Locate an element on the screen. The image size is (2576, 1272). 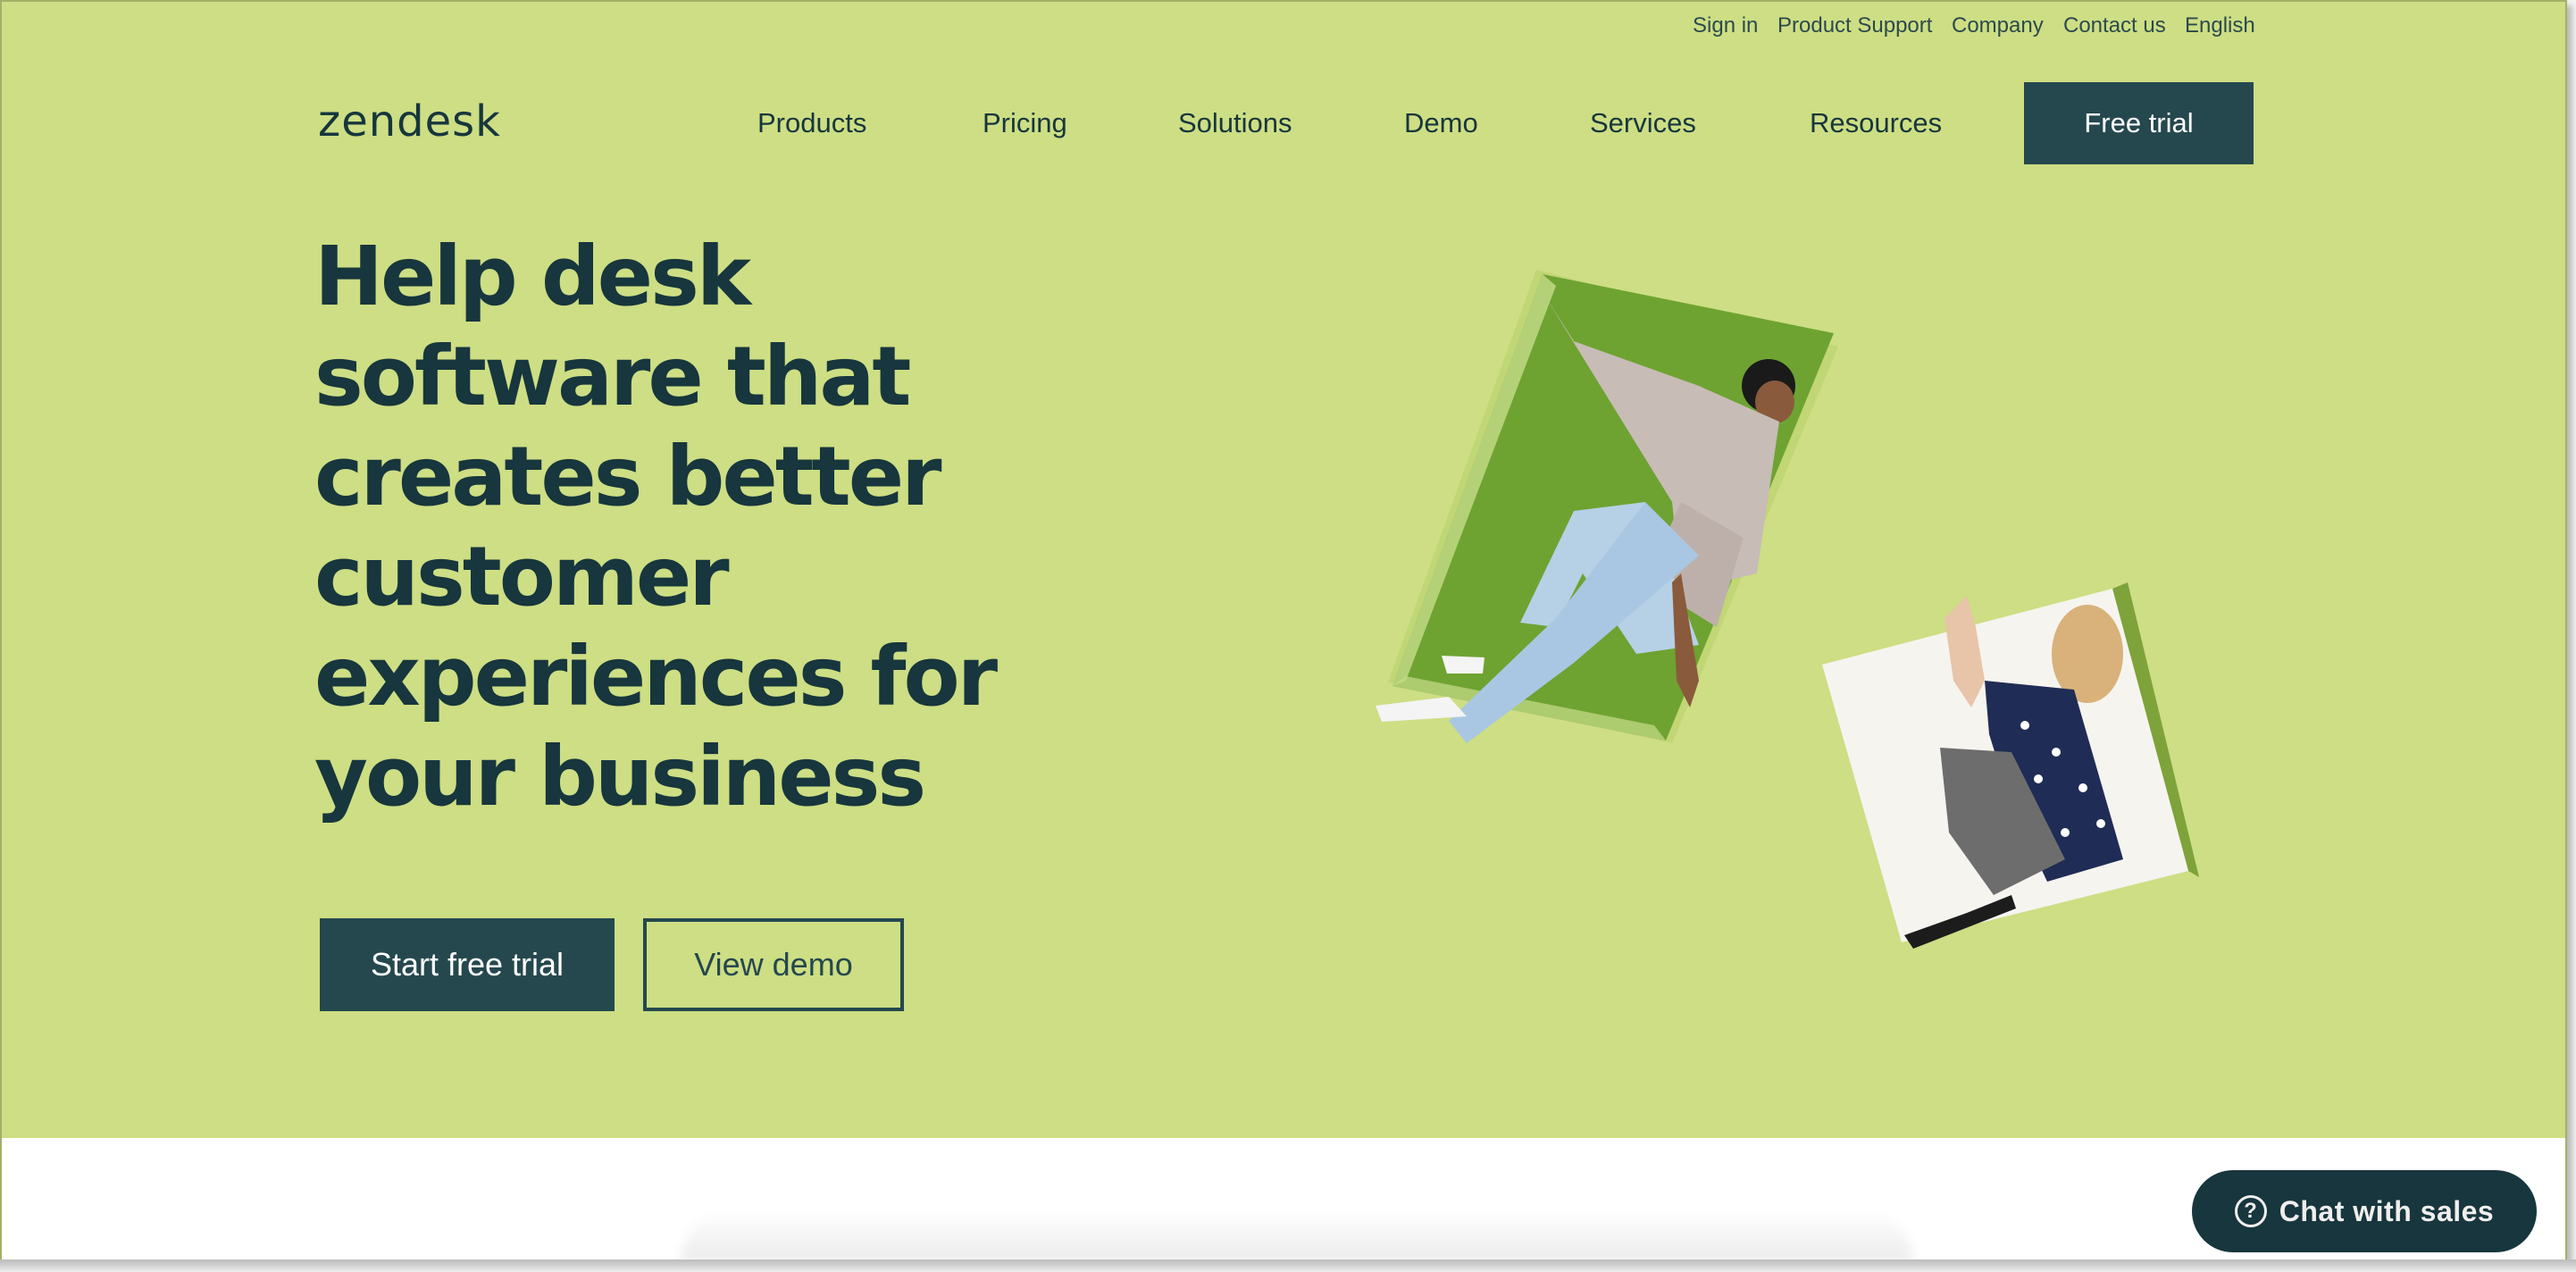
zendesk-logo: zendesk is located at coordinates (410, 121).